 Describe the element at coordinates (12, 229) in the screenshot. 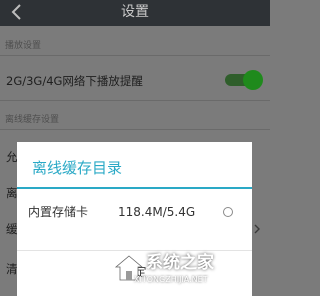

I see `setting-row-cache: 缓` at that location.